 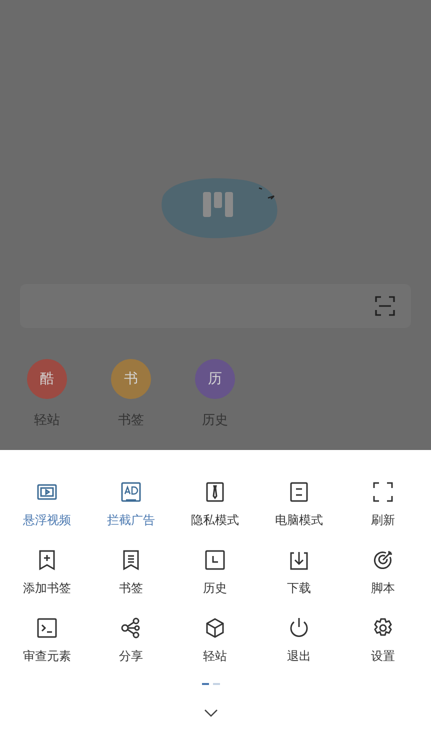 I want to click on menu-item: 隐私模式, so click(x=215, y=505).